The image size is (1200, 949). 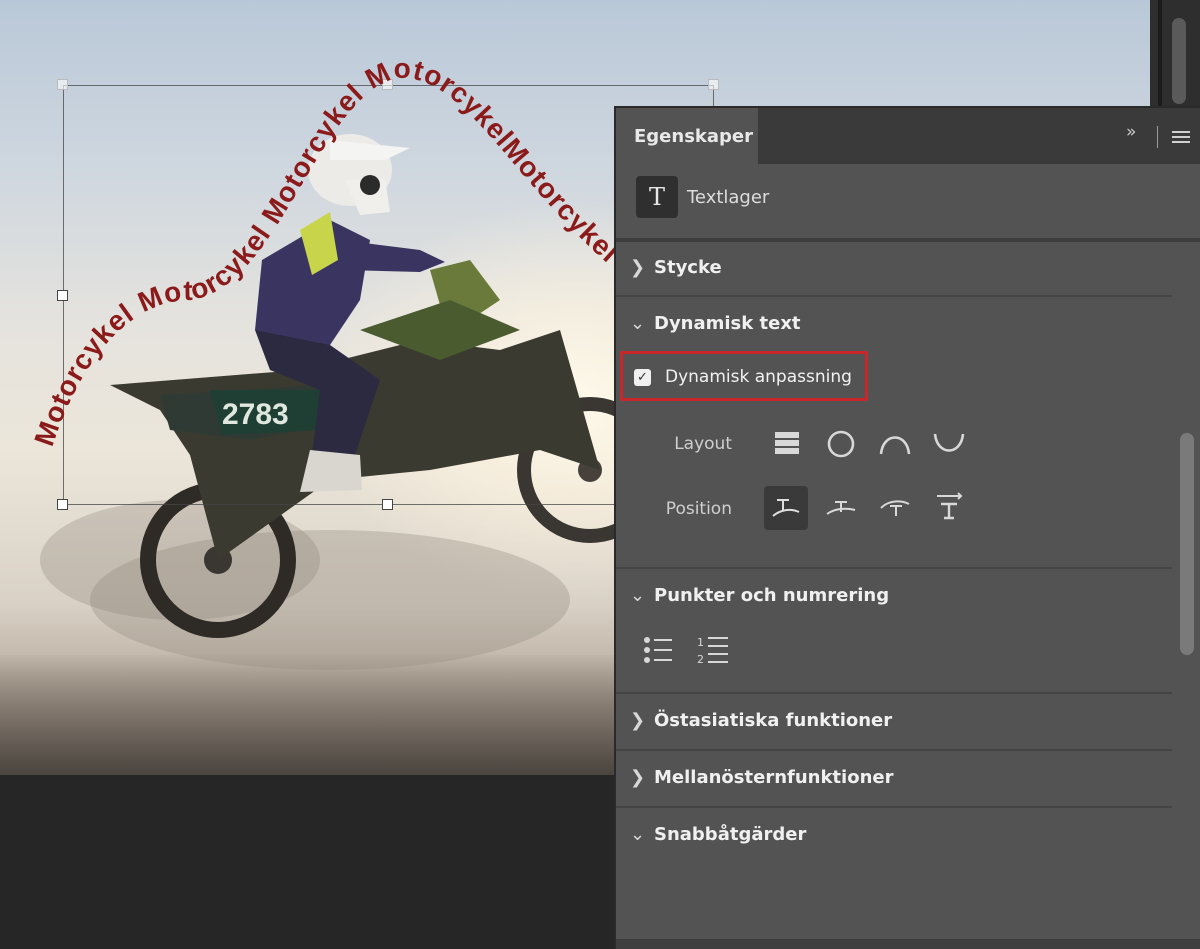 I want to click on layer-type-row: T Textlager, so click(x=908, y=201).